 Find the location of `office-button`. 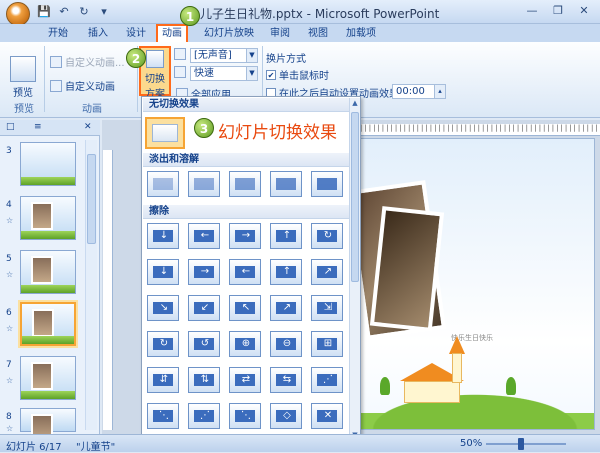

office-button is located at coordinates (18, 14).